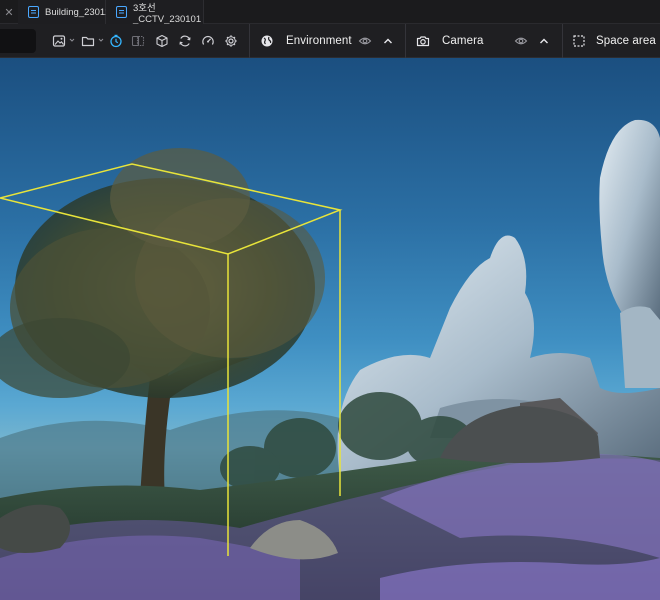  Describe the element at coordinates (138, 41) in the screenshot. I see `compare-icon` at that location.